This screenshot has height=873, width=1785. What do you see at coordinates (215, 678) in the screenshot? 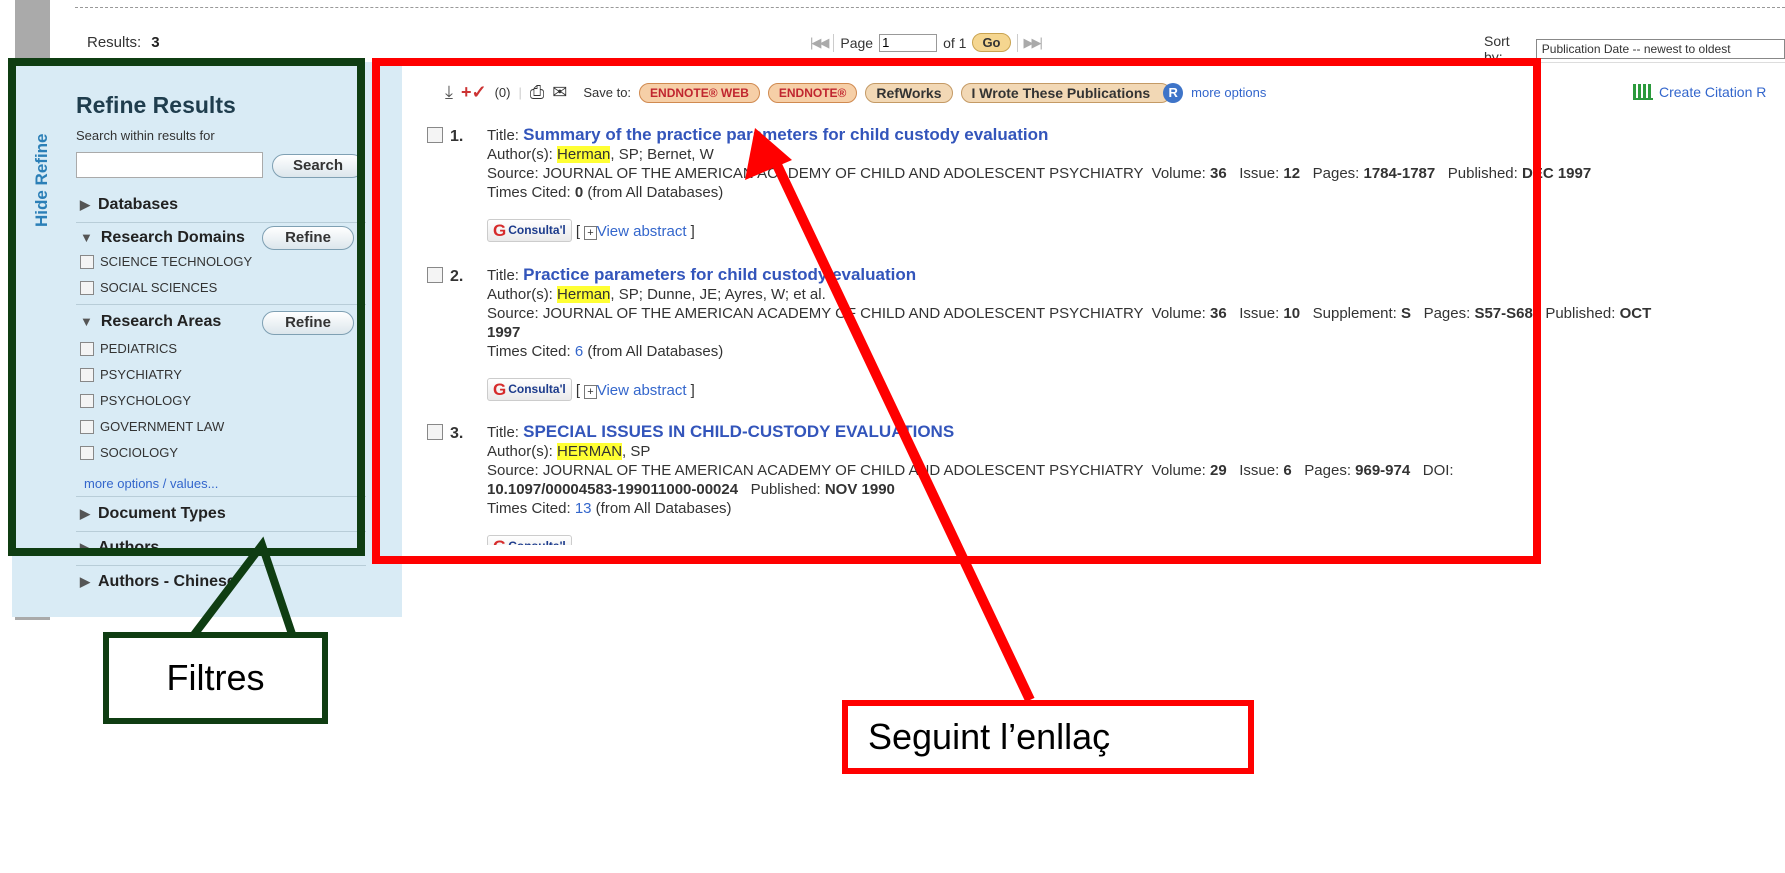
I see `filtres-callout: Filtres` at bounding box center [215, 678].